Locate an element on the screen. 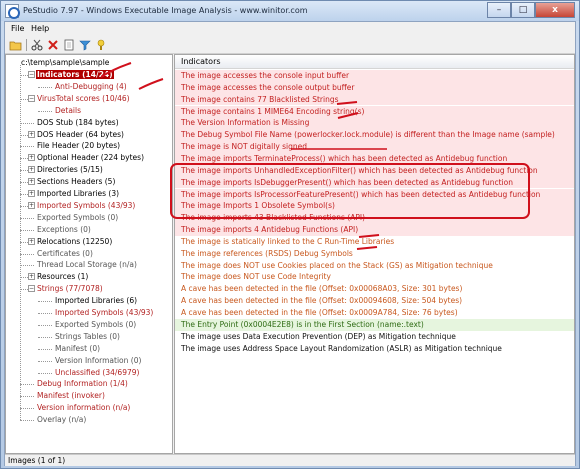 The width and height of the screenshot is (580, 469). tree-item-label: Details is located at coordinates (68, 110).